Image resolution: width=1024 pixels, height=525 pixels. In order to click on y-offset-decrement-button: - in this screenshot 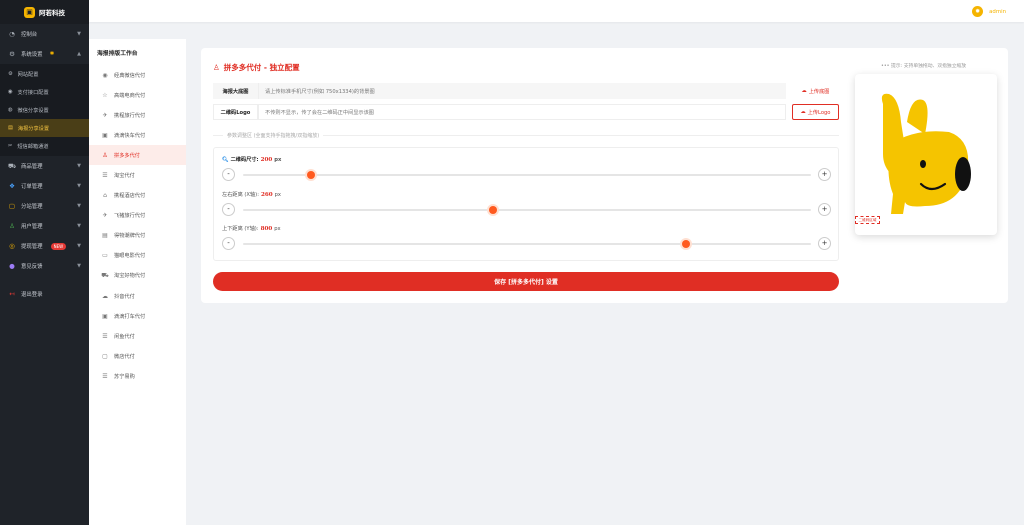, I will do `click(228, 243)`.